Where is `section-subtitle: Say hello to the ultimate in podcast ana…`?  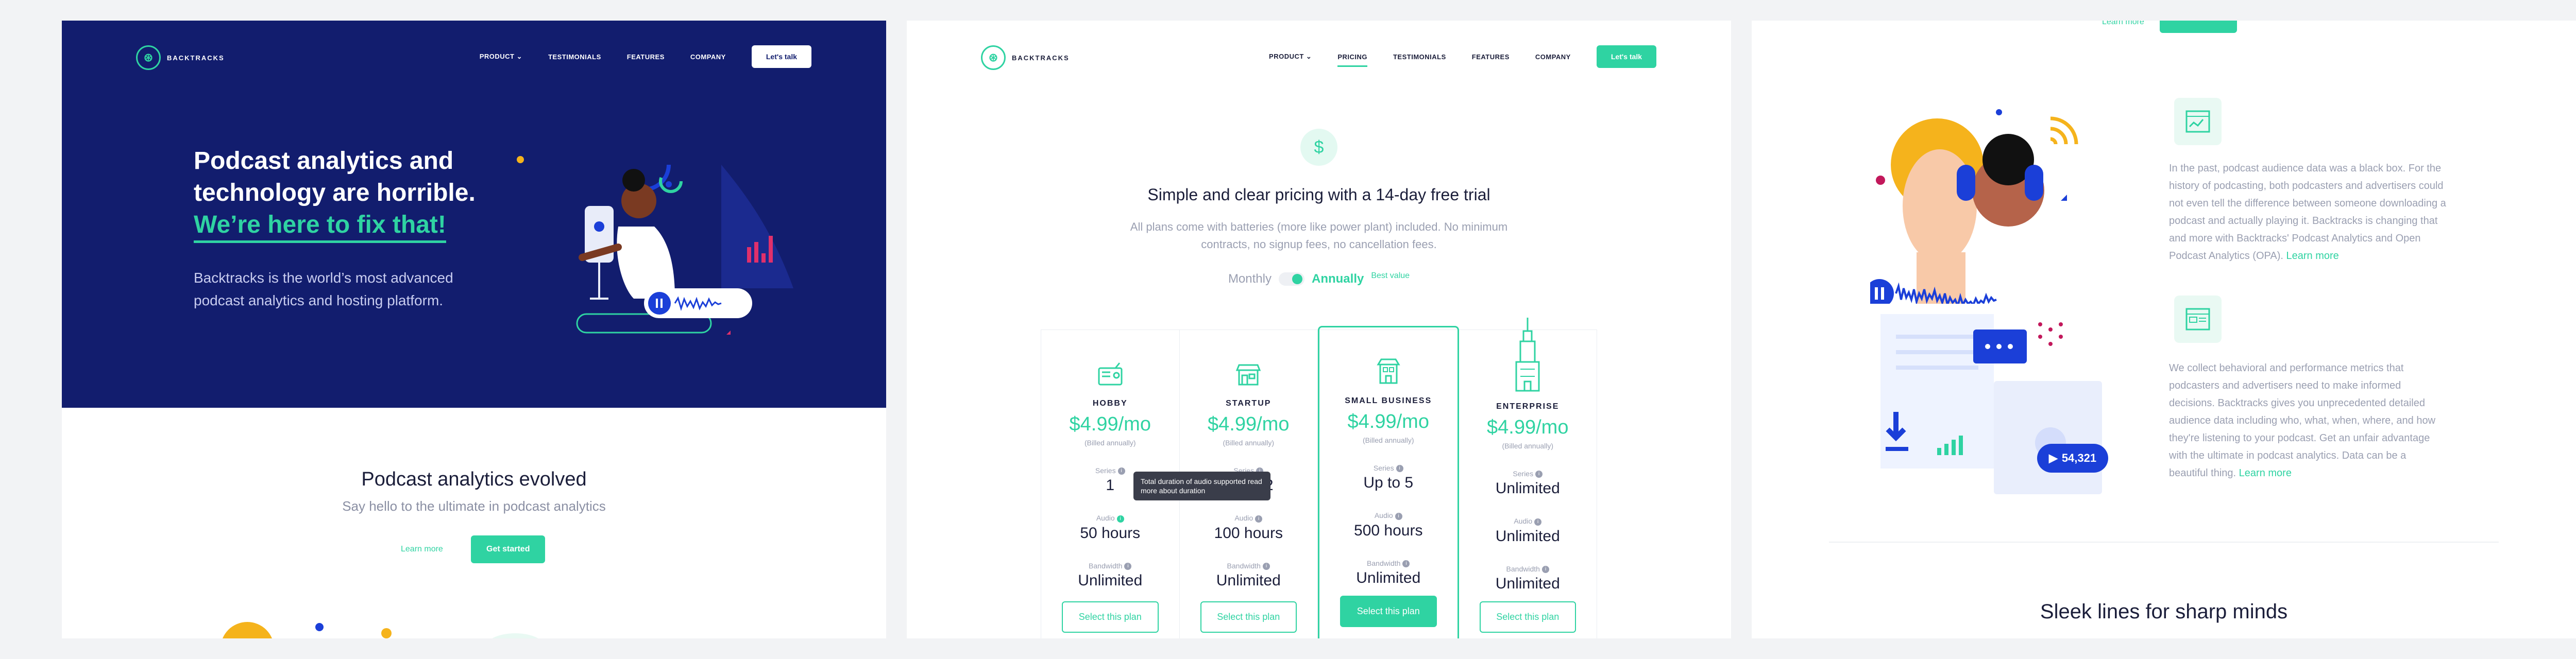 section-subtitle: Say hello to the ultimate in podcast ana… is located at coordinates (474, 506).